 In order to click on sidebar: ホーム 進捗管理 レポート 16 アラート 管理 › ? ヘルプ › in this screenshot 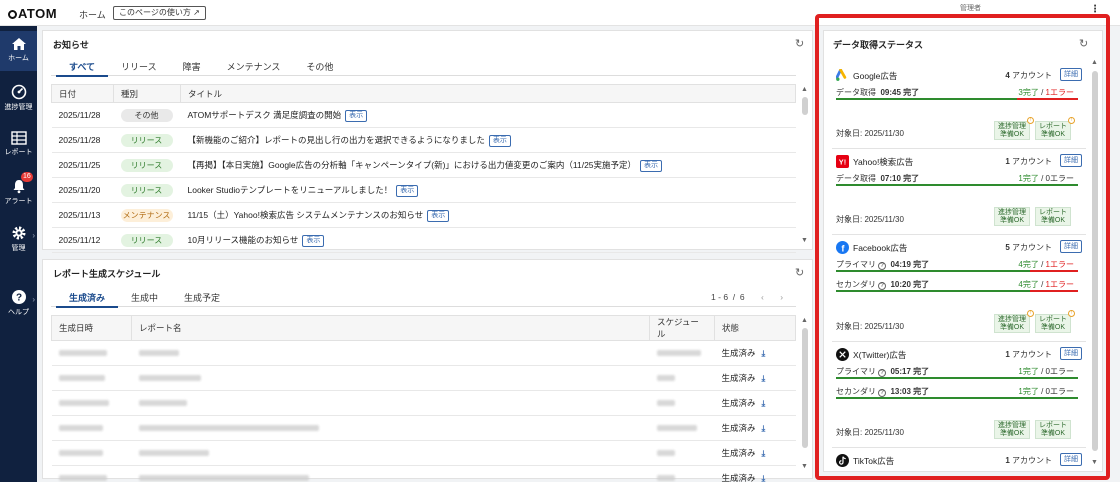, I will do `click(18, 254)`.